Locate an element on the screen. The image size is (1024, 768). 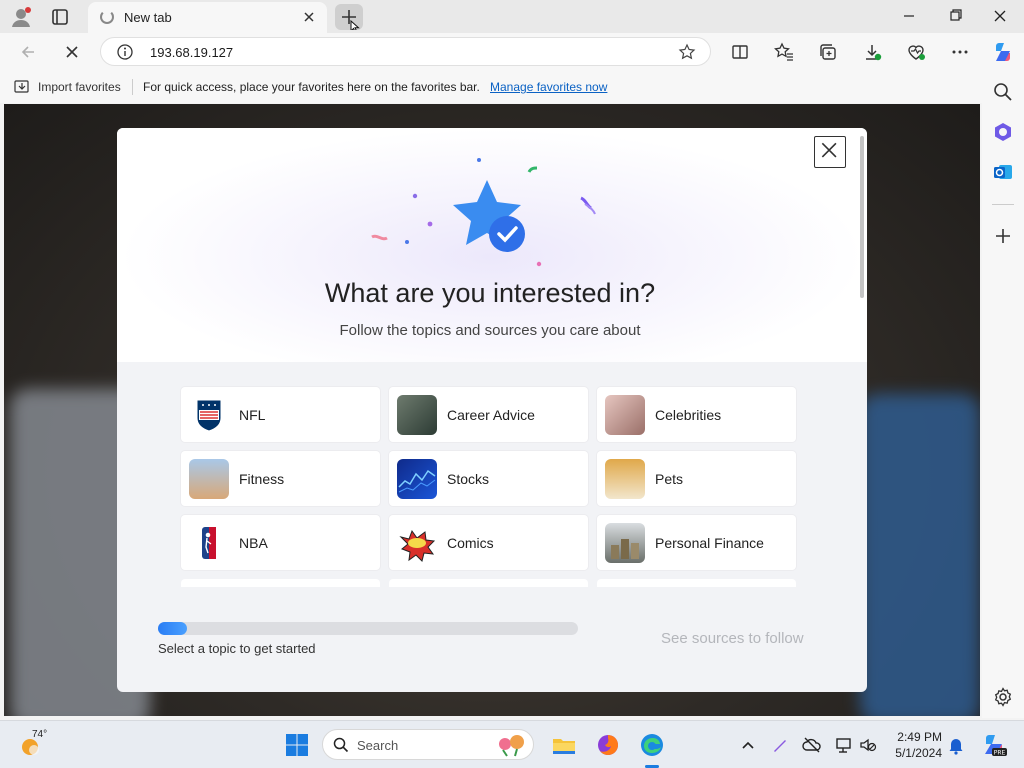
taskbar: 74° Search 2:49 PM 5/1/2024 PRE is located at coordinates (512, 744).